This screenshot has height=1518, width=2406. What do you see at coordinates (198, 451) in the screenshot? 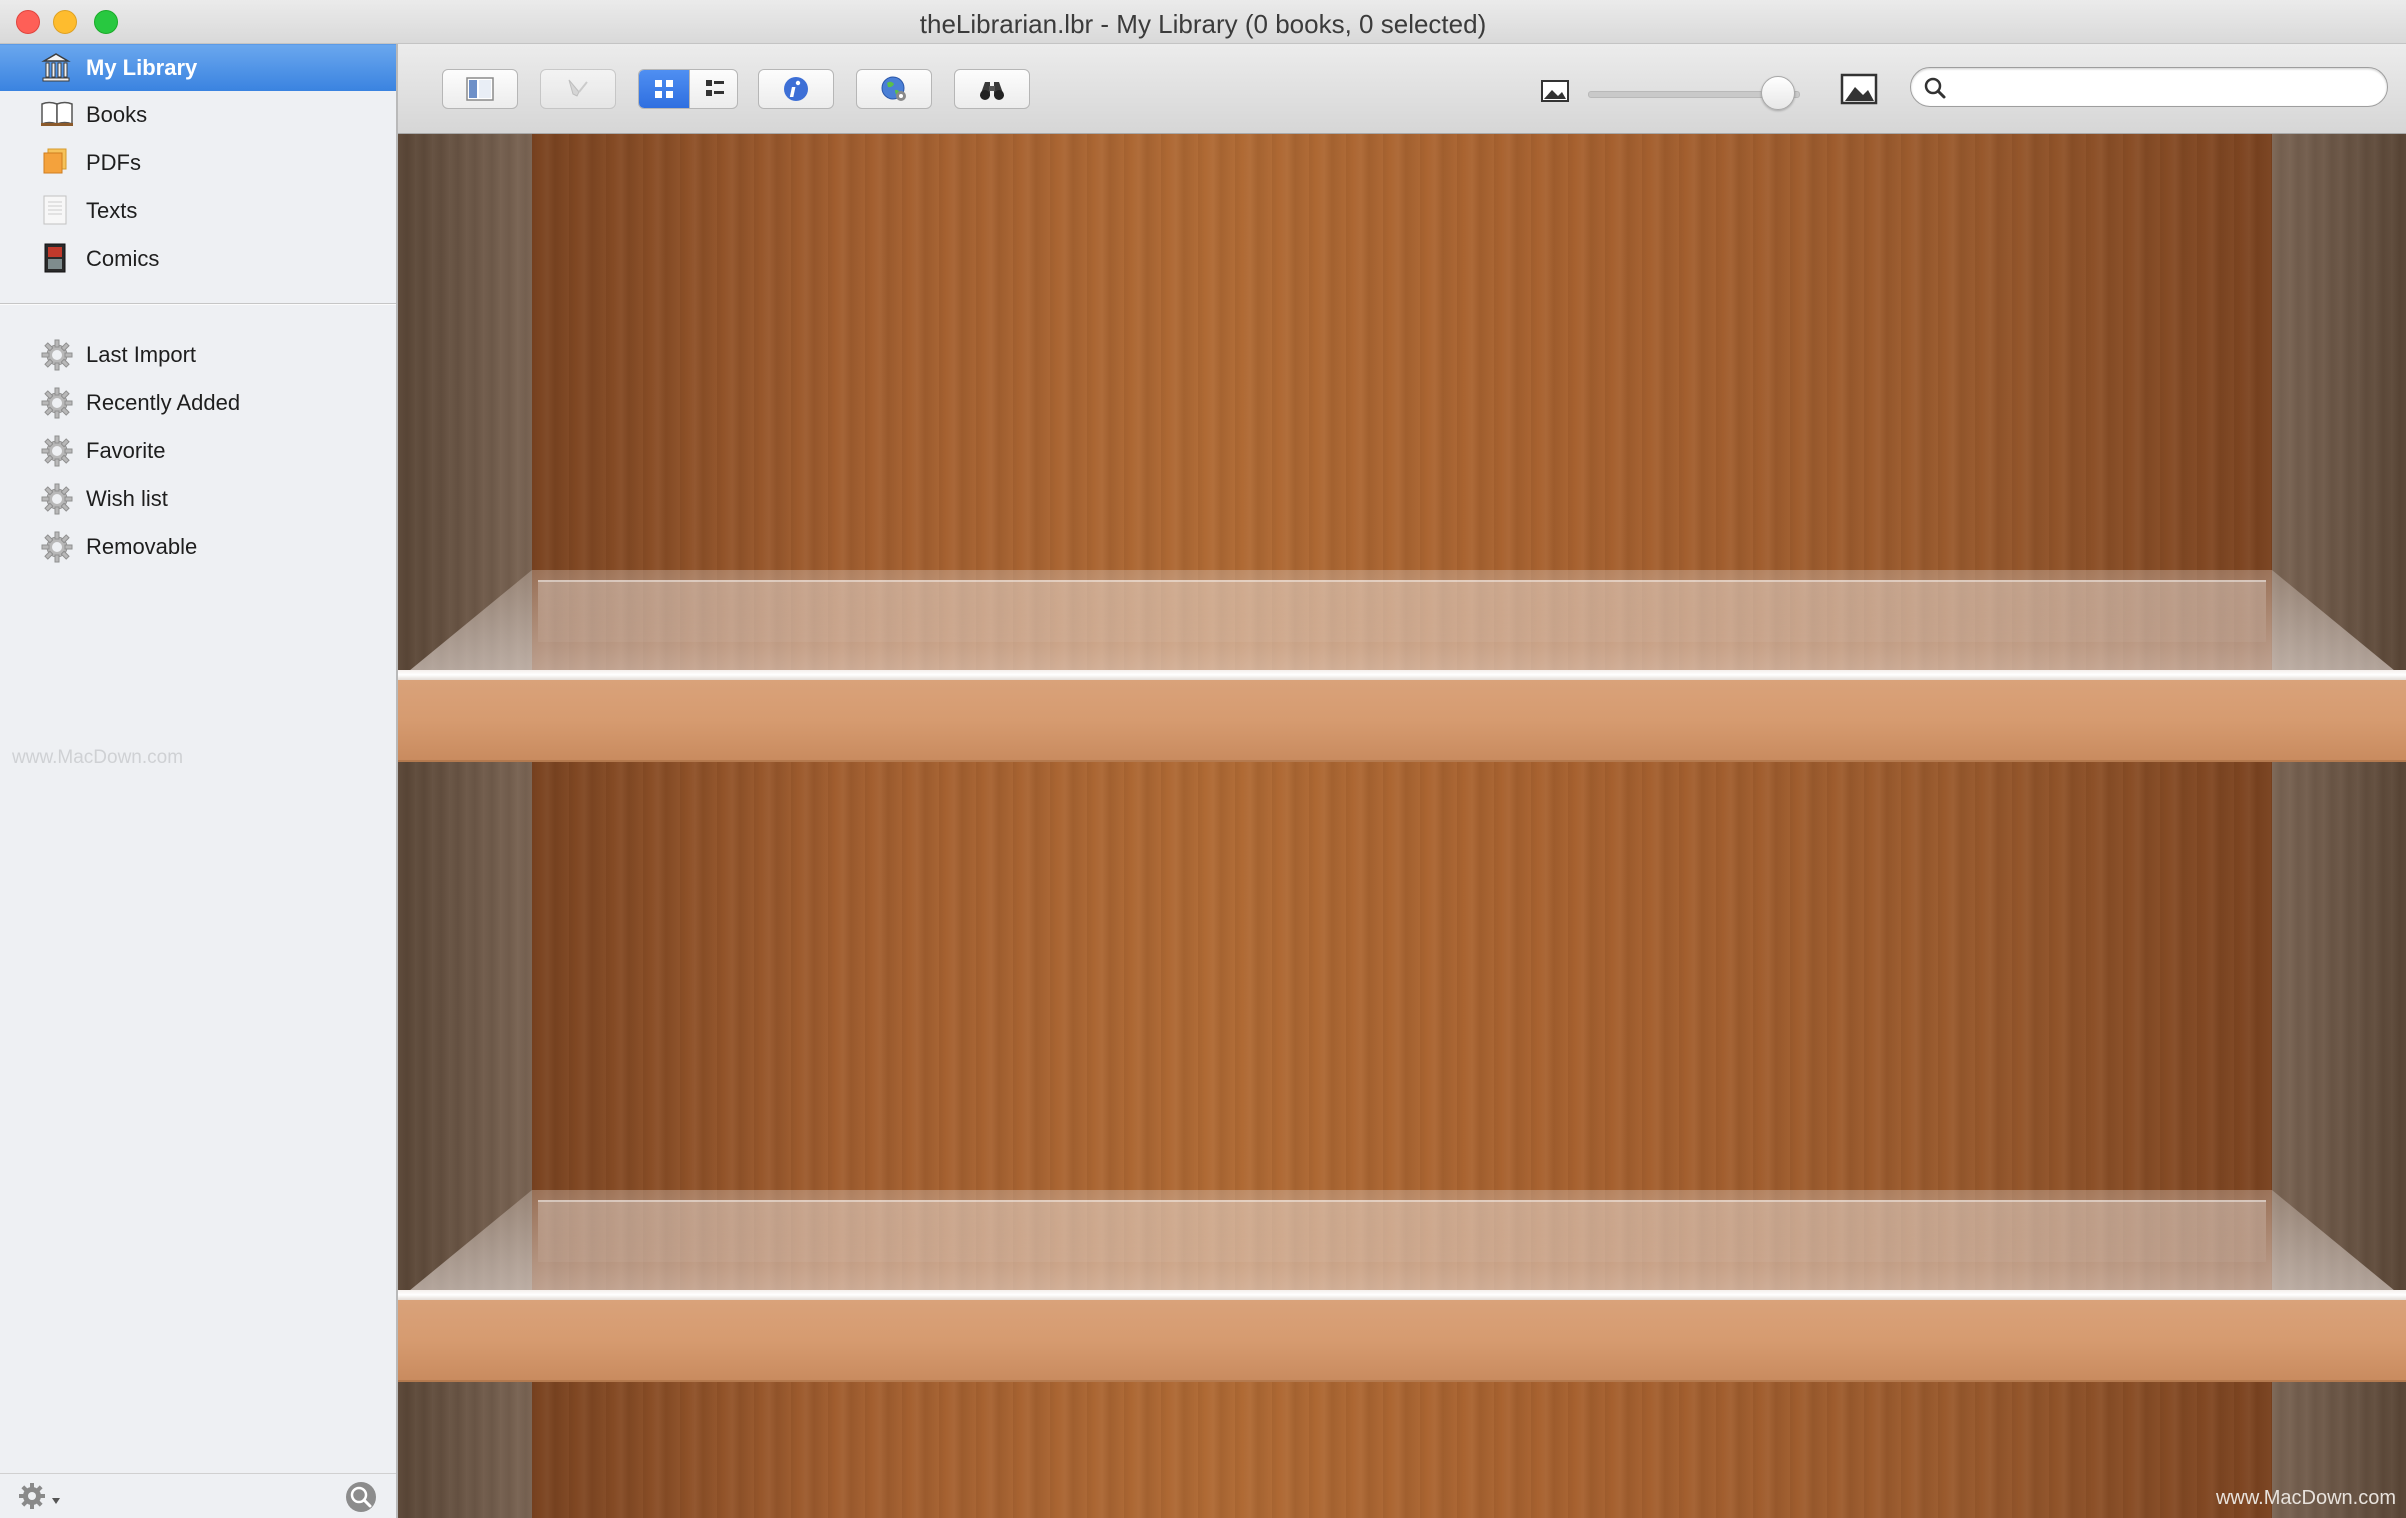
I see `sidebar-item-favorite: Favorite` at bounding box center [198, 451].